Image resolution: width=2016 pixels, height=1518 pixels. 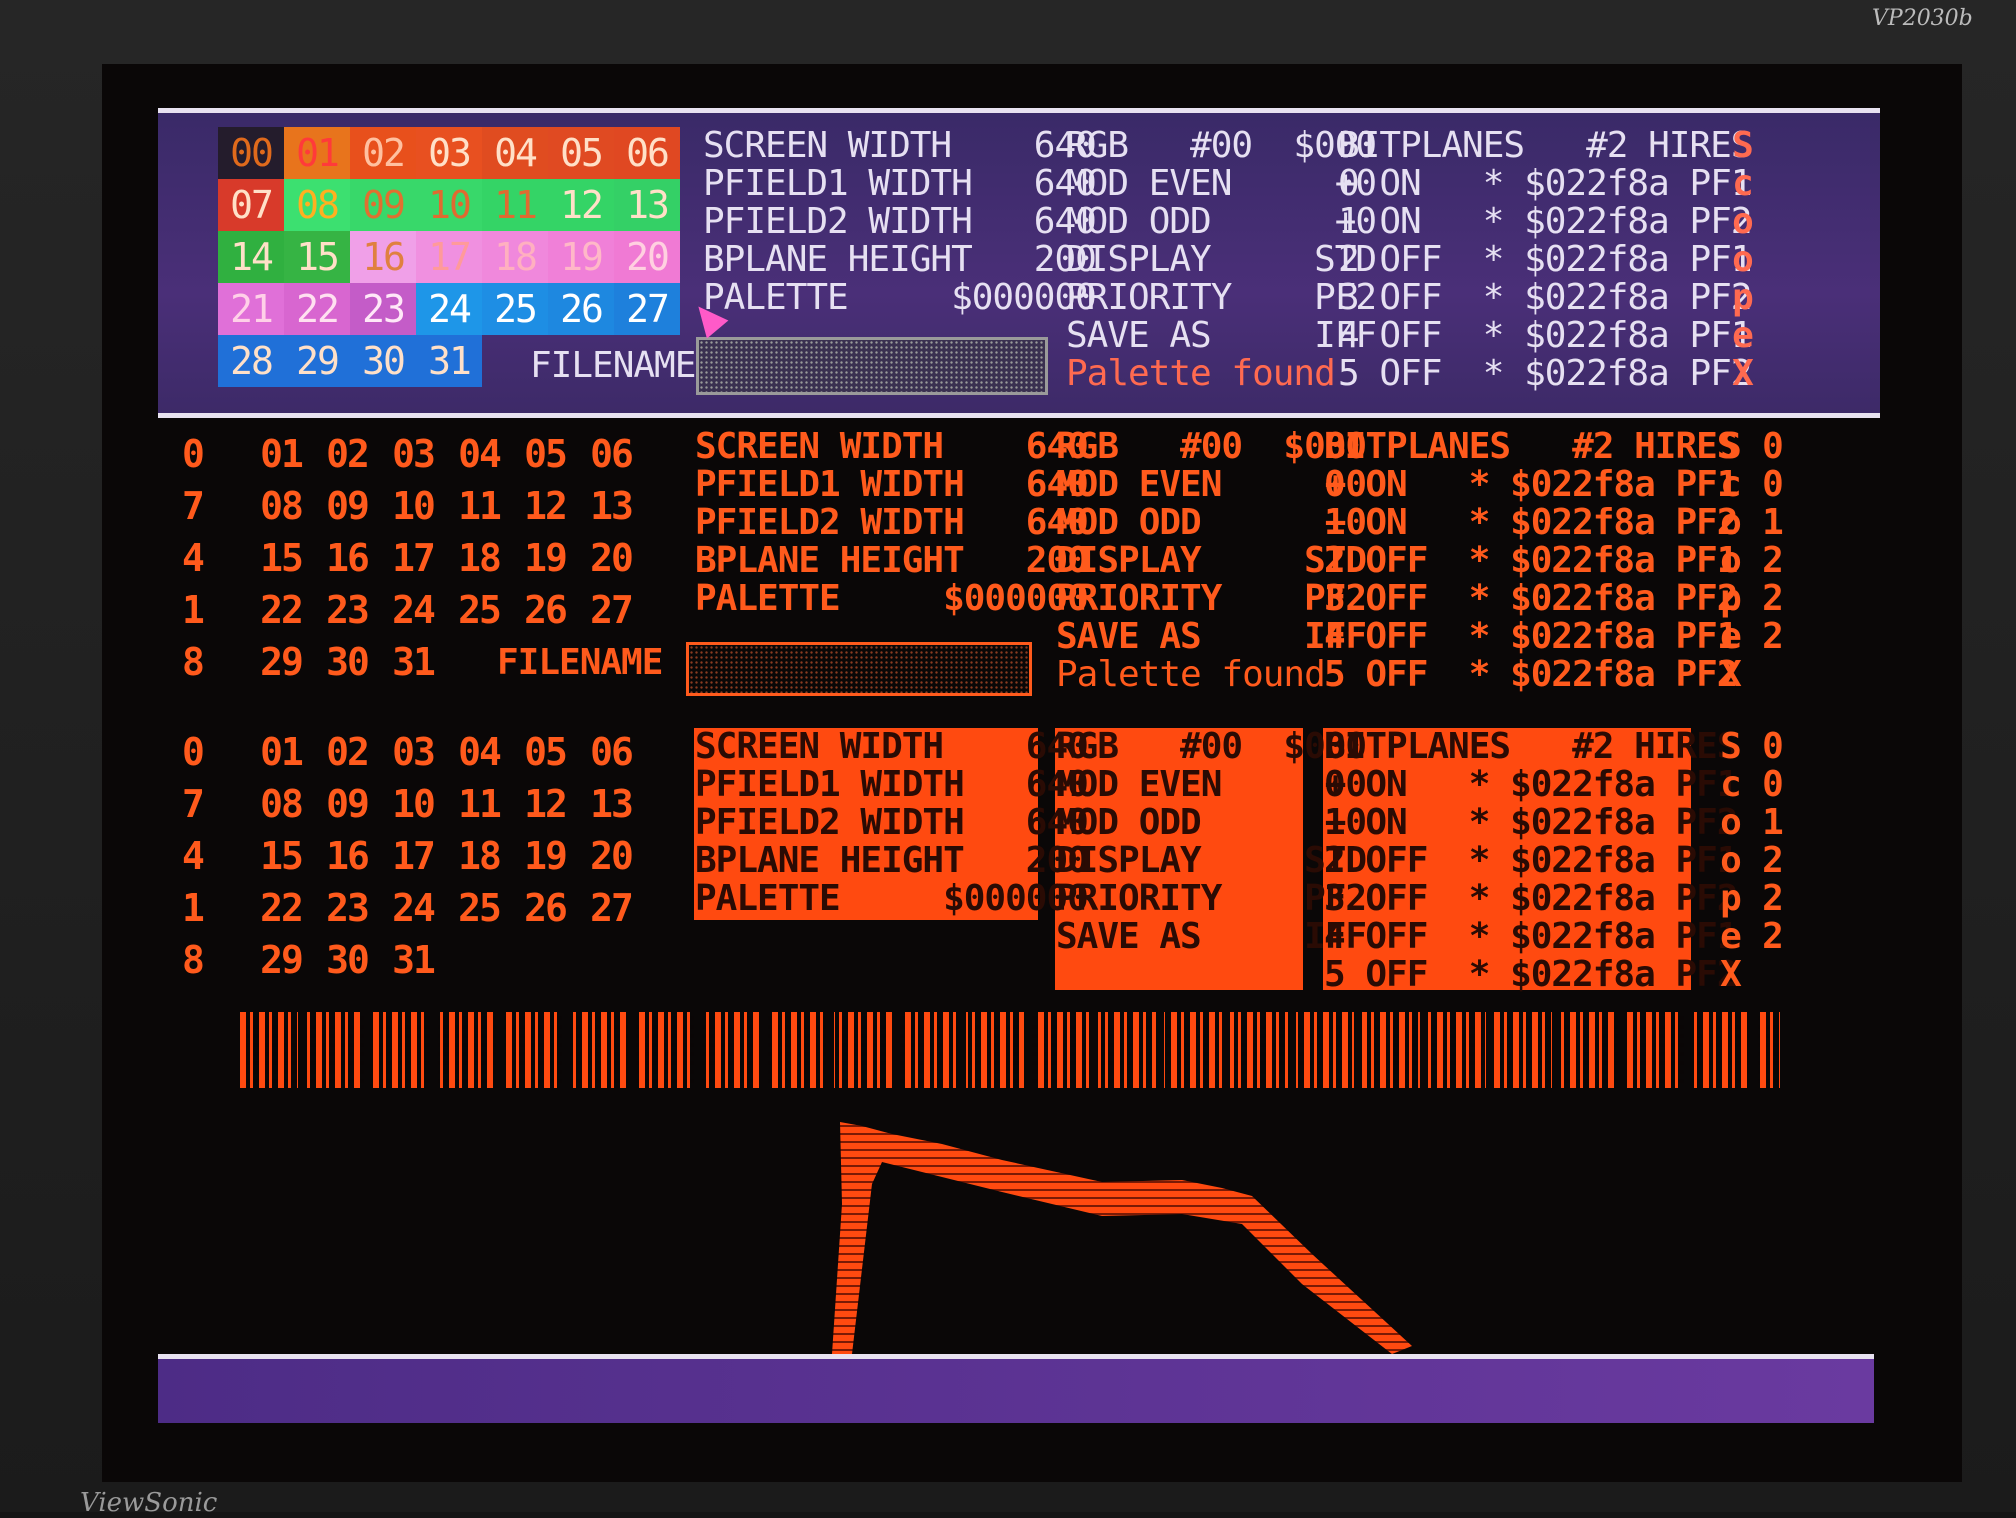 What do you see at coordinates (149, 1503) in the screenshot?
I see `monitor-brand-label: ViewSonic` at bounding box center [149, 1503].